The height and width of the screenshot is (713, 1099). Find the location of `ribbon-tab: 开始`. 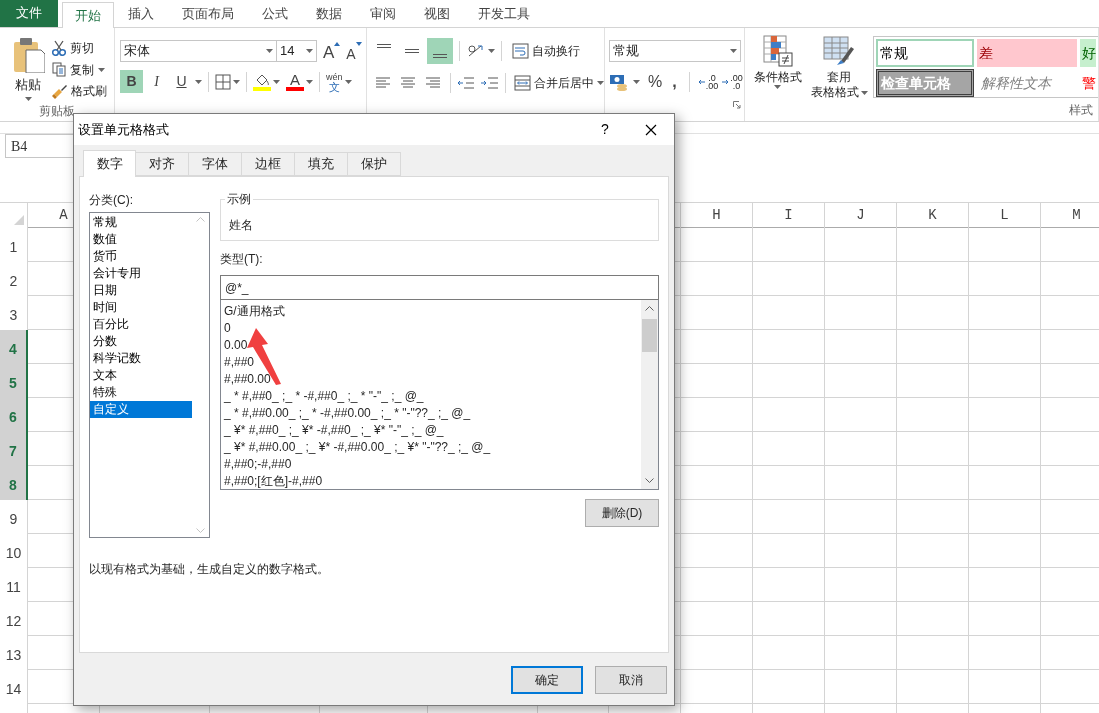

ribbon-tab: 开始 is located at coordinates (88, 15).